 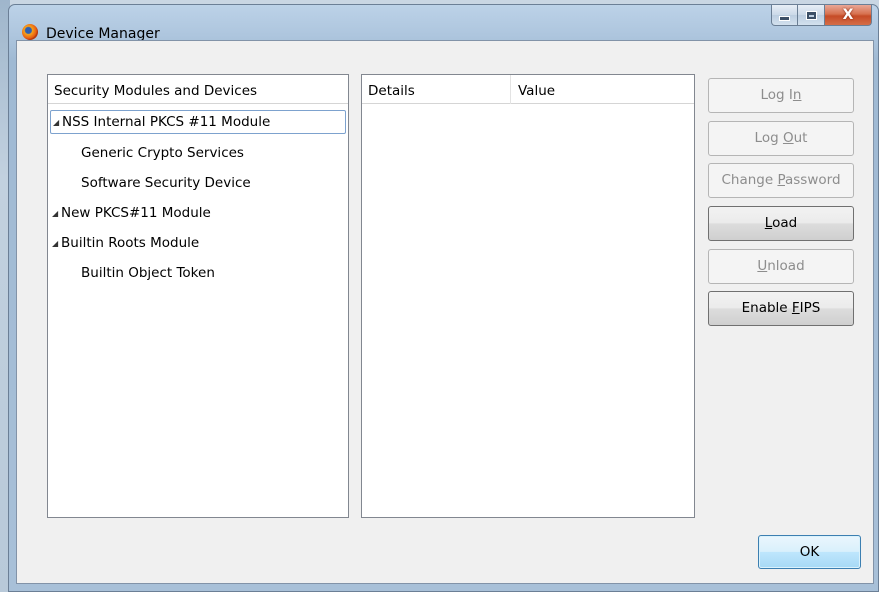 What do you see at coordinates (148, 273) in the screenshot?
I see `tree-item-label: Builtin Object Token` at bounding box center [148, 273].